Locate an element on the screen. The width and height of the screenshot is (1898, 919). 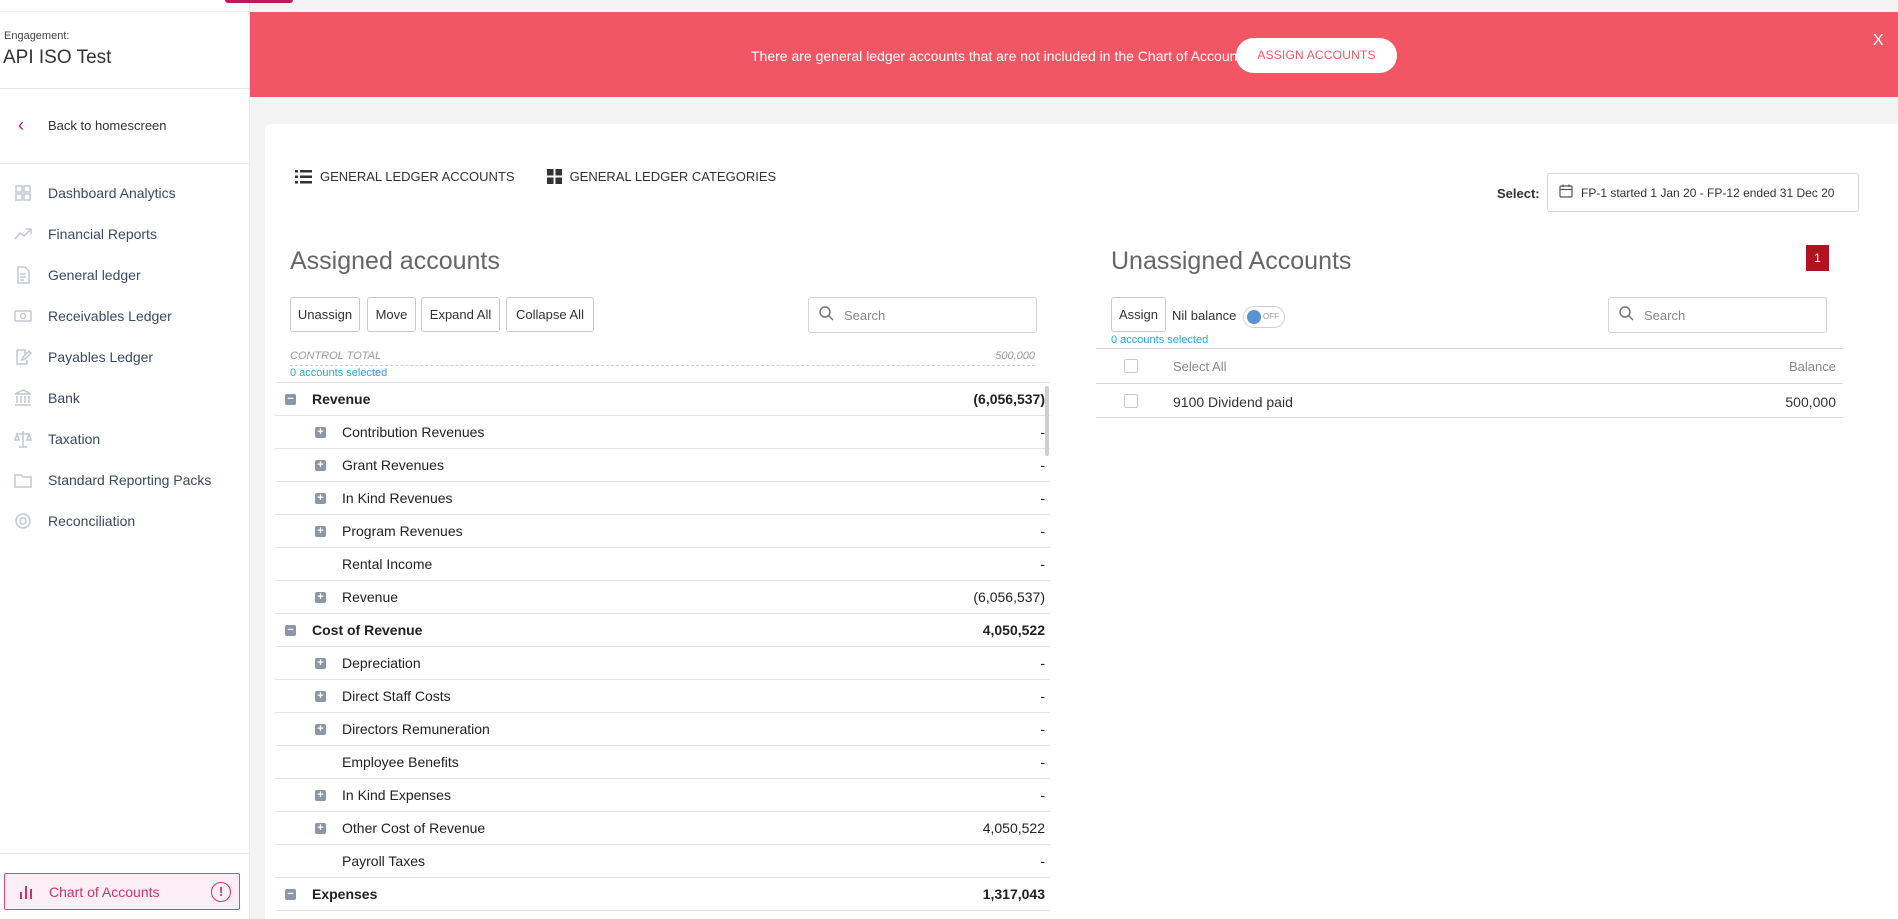
tab-label: GENERAL LEDGER ACCOUNTS is located at coordinates (417, 176).